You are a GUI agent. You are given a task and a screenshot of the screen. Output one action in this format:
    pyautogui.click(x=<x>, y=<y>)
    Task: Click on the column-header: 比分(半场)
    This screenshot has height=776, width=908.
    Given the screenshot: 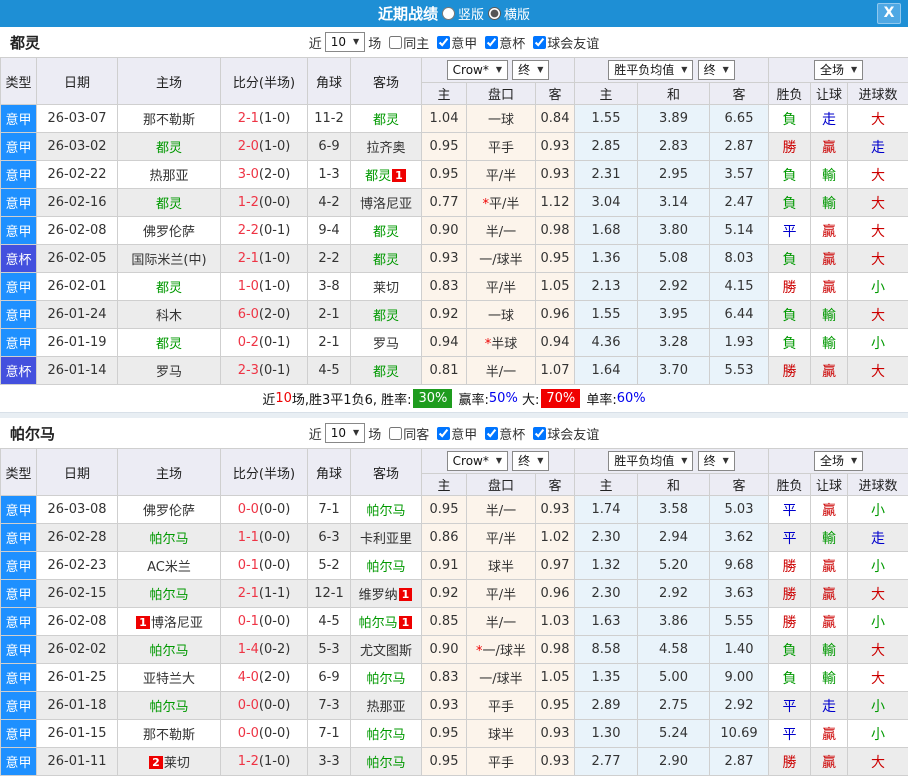 What is the action you would take?
    pyautogui.click(x=264, y=81)
    